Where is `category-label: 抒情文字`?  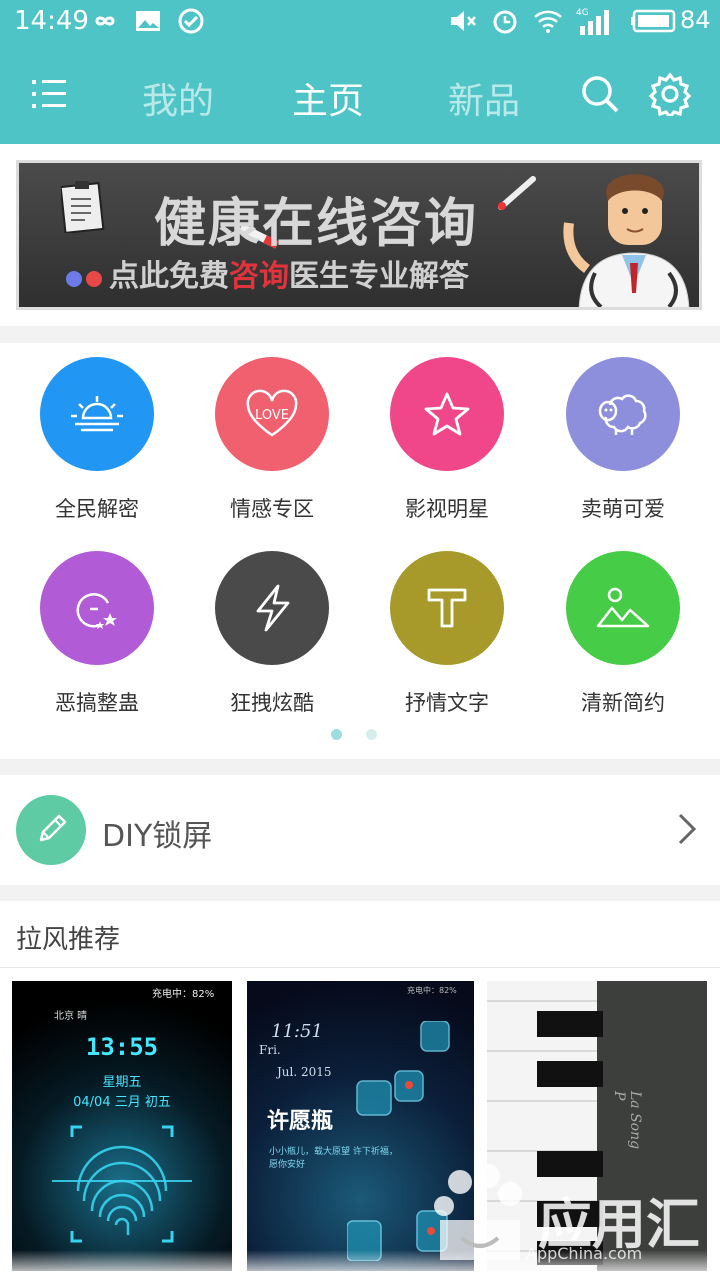 category-label: 抒情文字 is located at coordinates (447, 703).